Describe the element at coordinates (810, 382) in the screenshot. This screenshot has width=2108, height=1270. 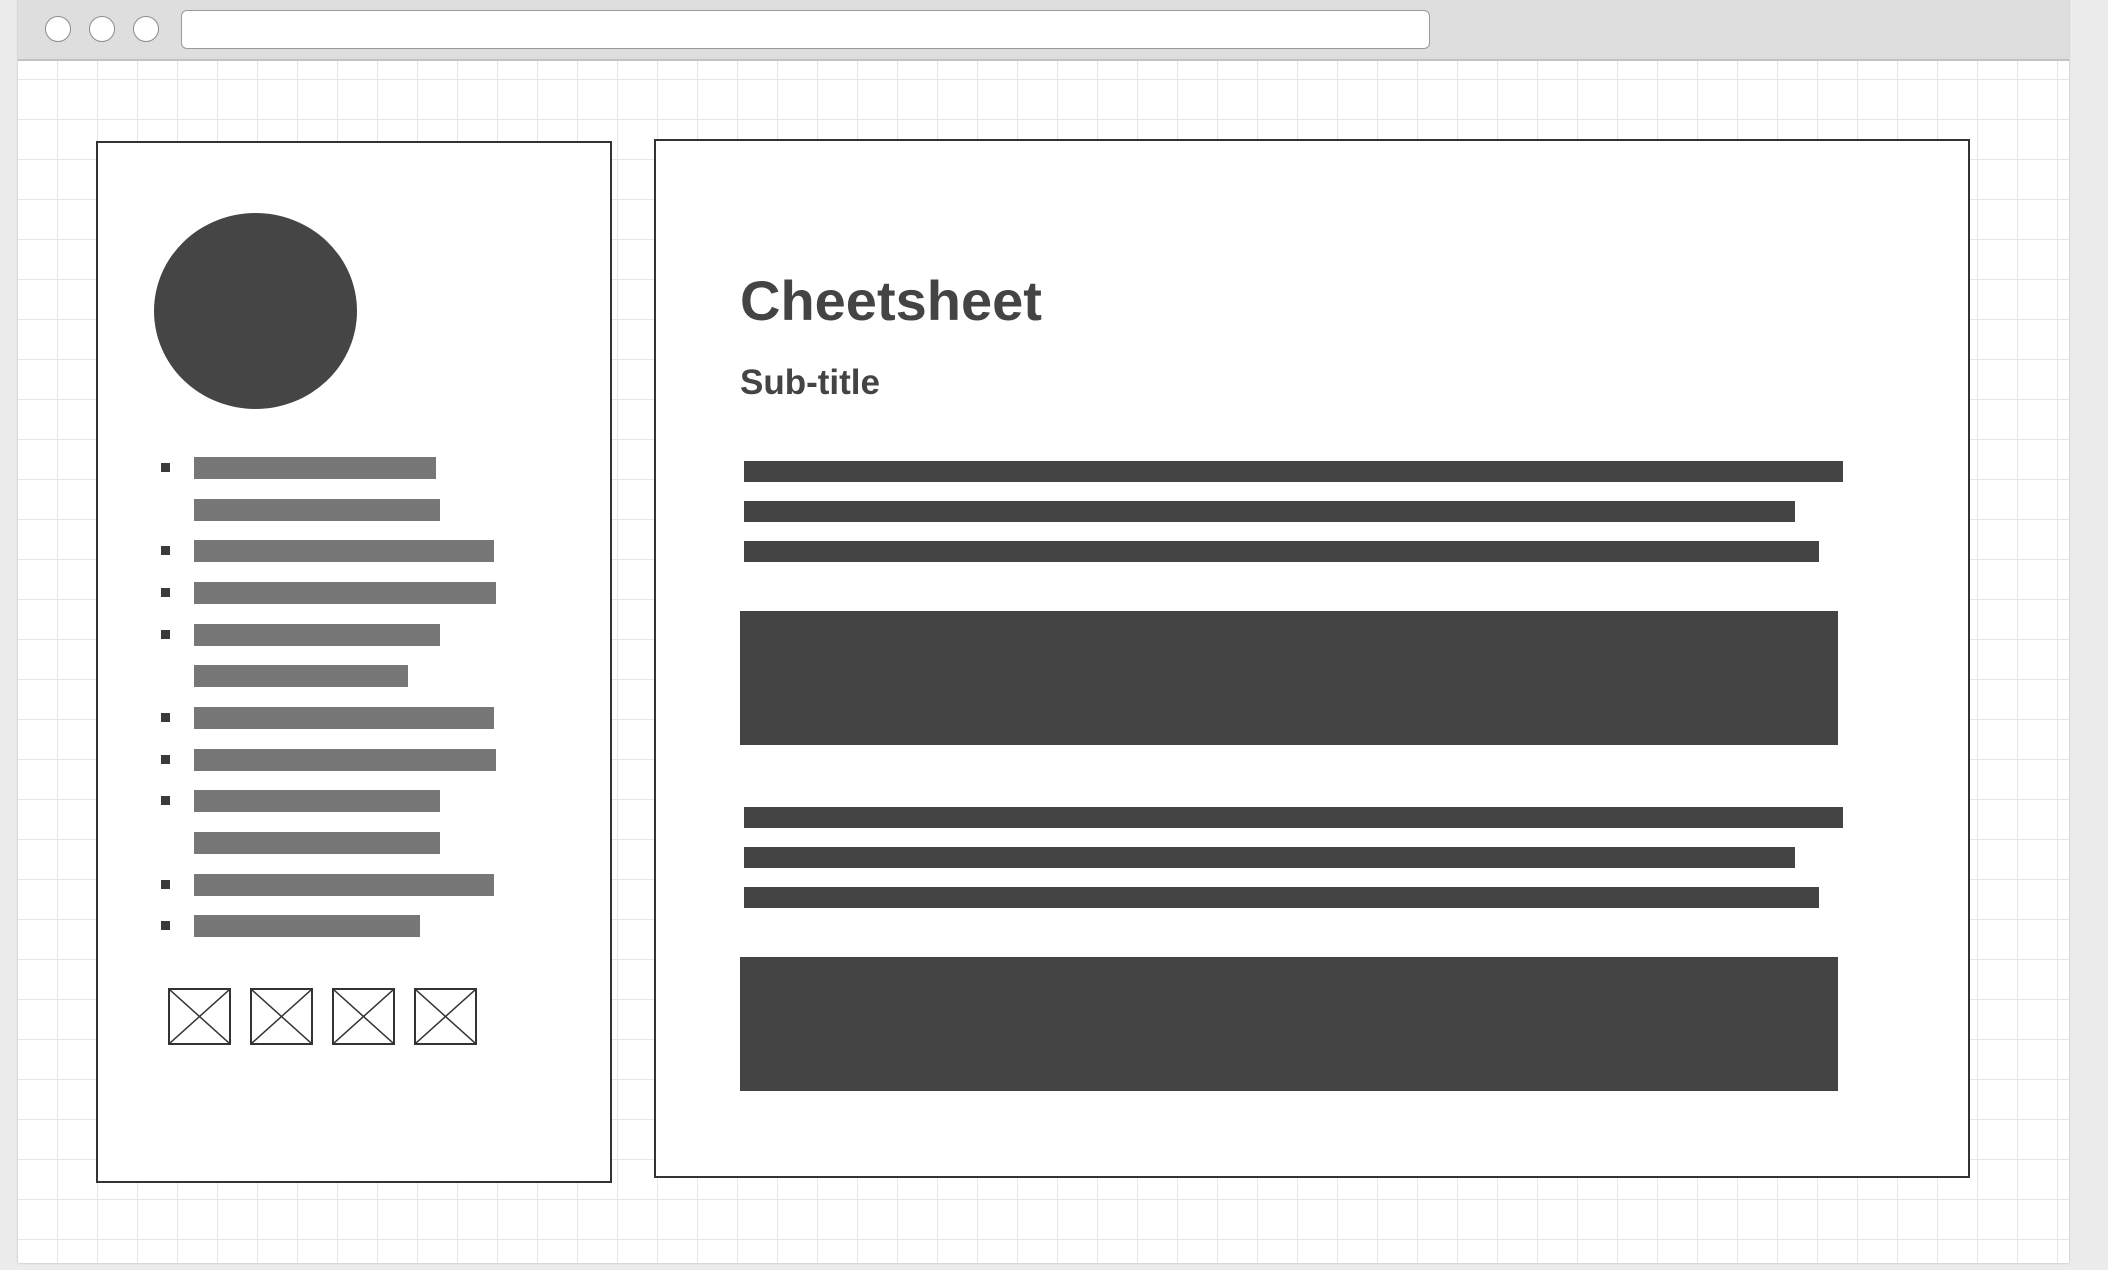
I see `page-subtitle: Sub-title` at that location.